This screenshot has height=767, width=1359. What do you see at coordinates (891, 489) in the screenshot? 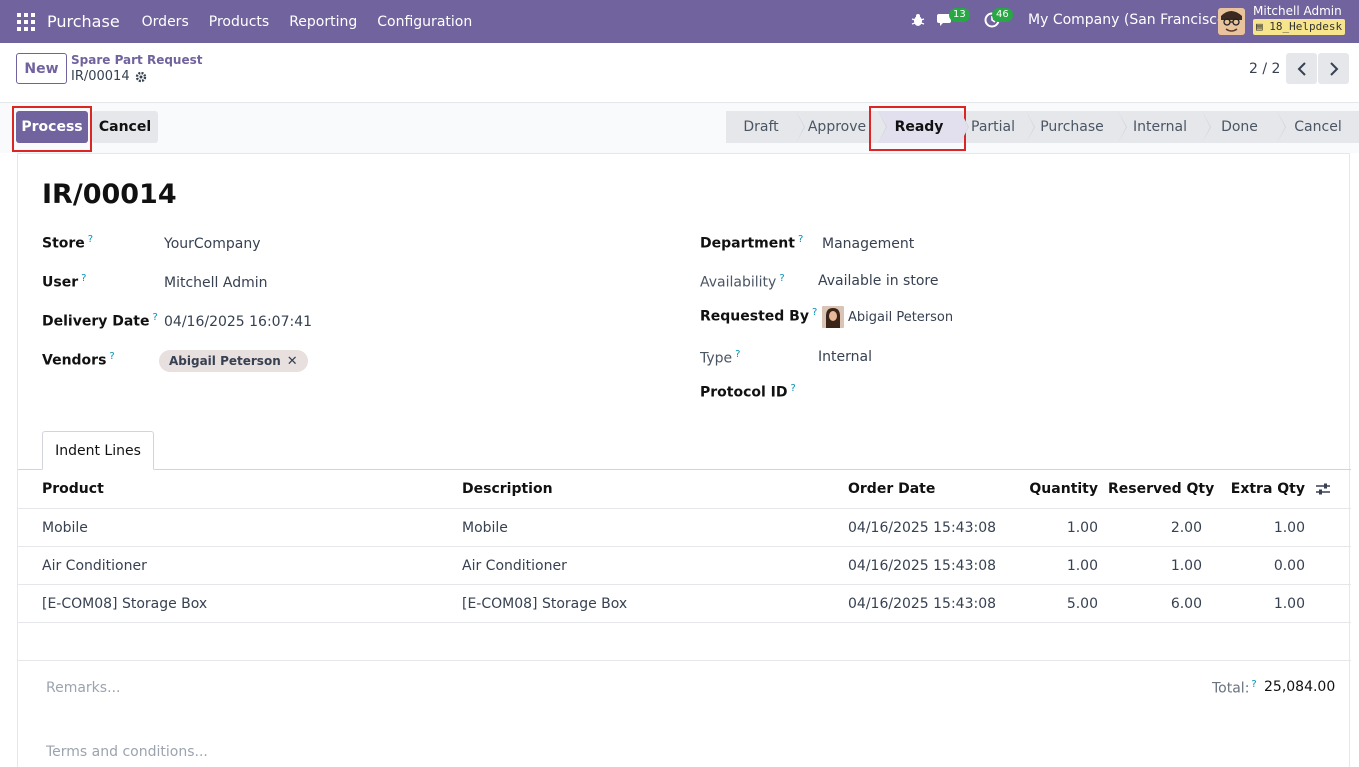
I see `column-order-date: Order Date` at bounding box center [891, 489].